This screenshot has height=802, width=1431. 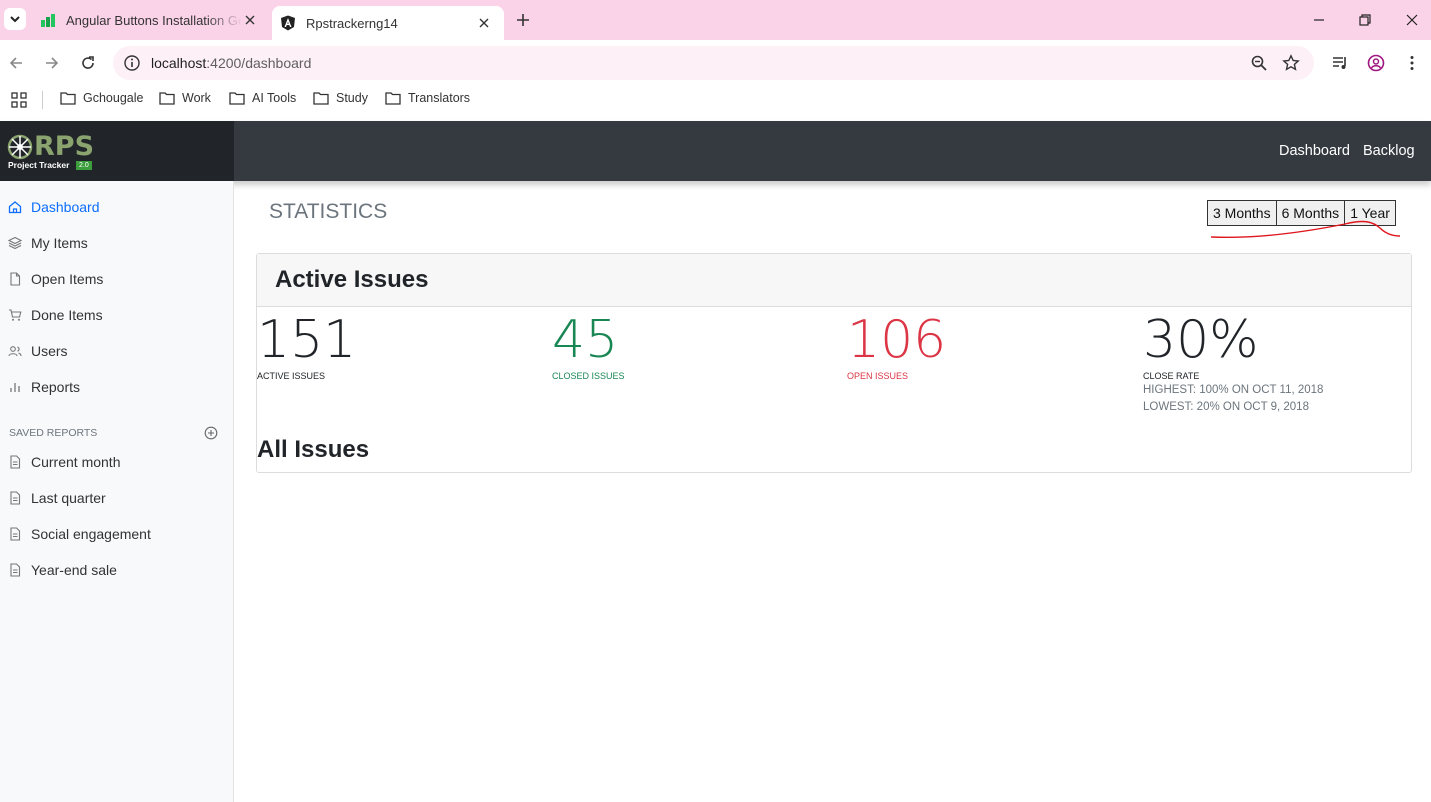 I want to click on bookmark-folder-work: Work, so click(x=185, y=98).